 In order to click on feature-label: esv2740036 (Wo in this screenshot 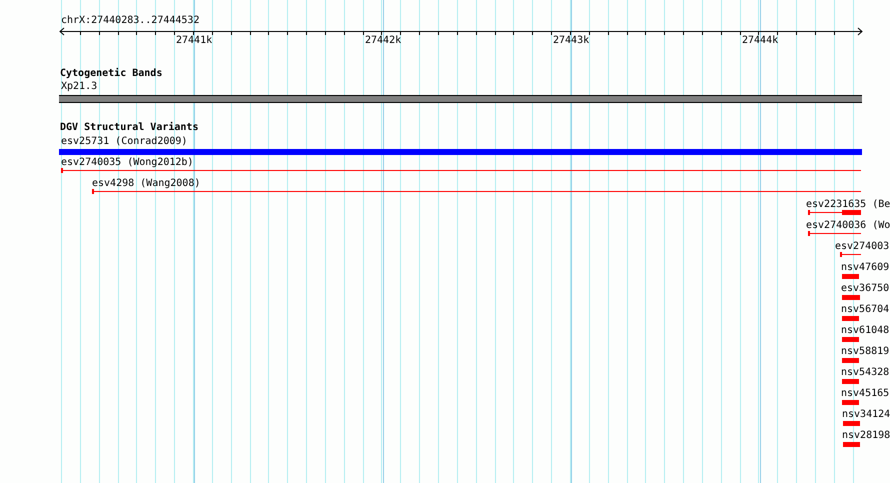, I will do `click(848, 225)`.